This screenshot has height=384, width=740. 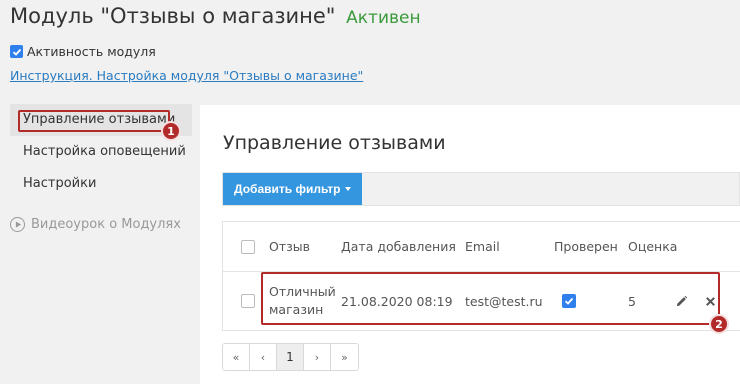 I want to click on page-current-button: 1, so click(x=290, y=357).